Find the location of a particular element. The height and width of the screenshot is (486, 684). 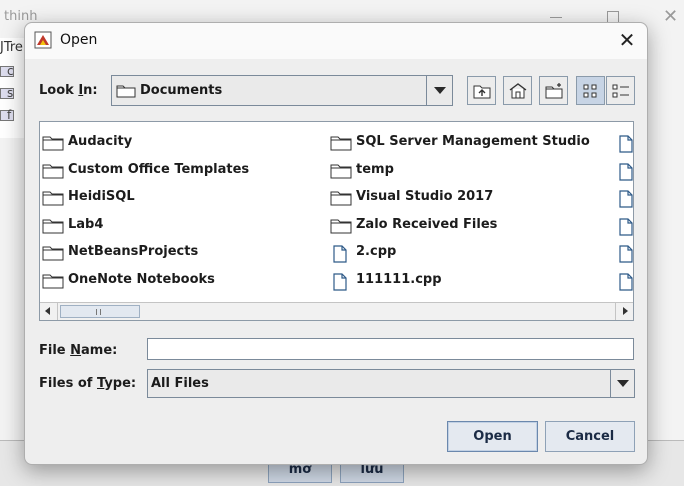

files-of-type-dropdown-arrow is located at coordinates (622, 383).